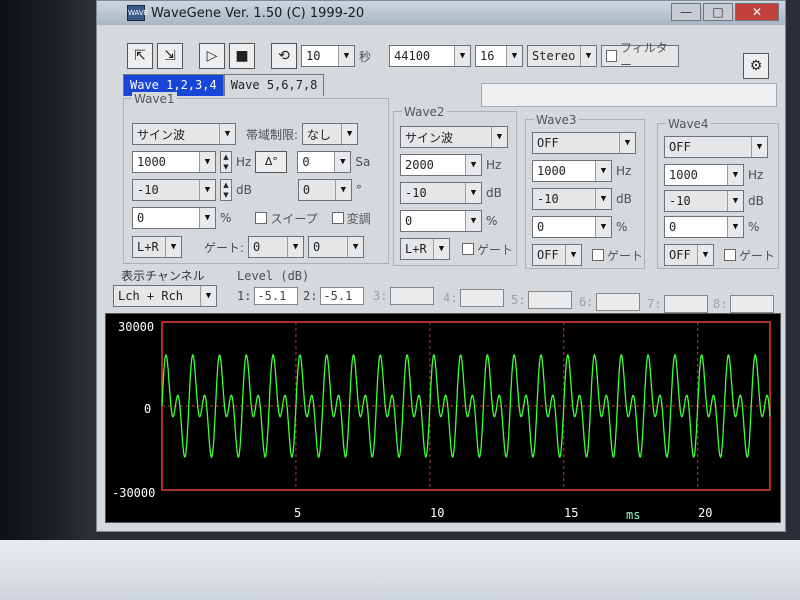 The image size is (800, 600). What do you see at coordinates (336, 247) in the screenshot?
I see `wave1-gate-b-select: 0 ▼` at bounding box center [336, 247].